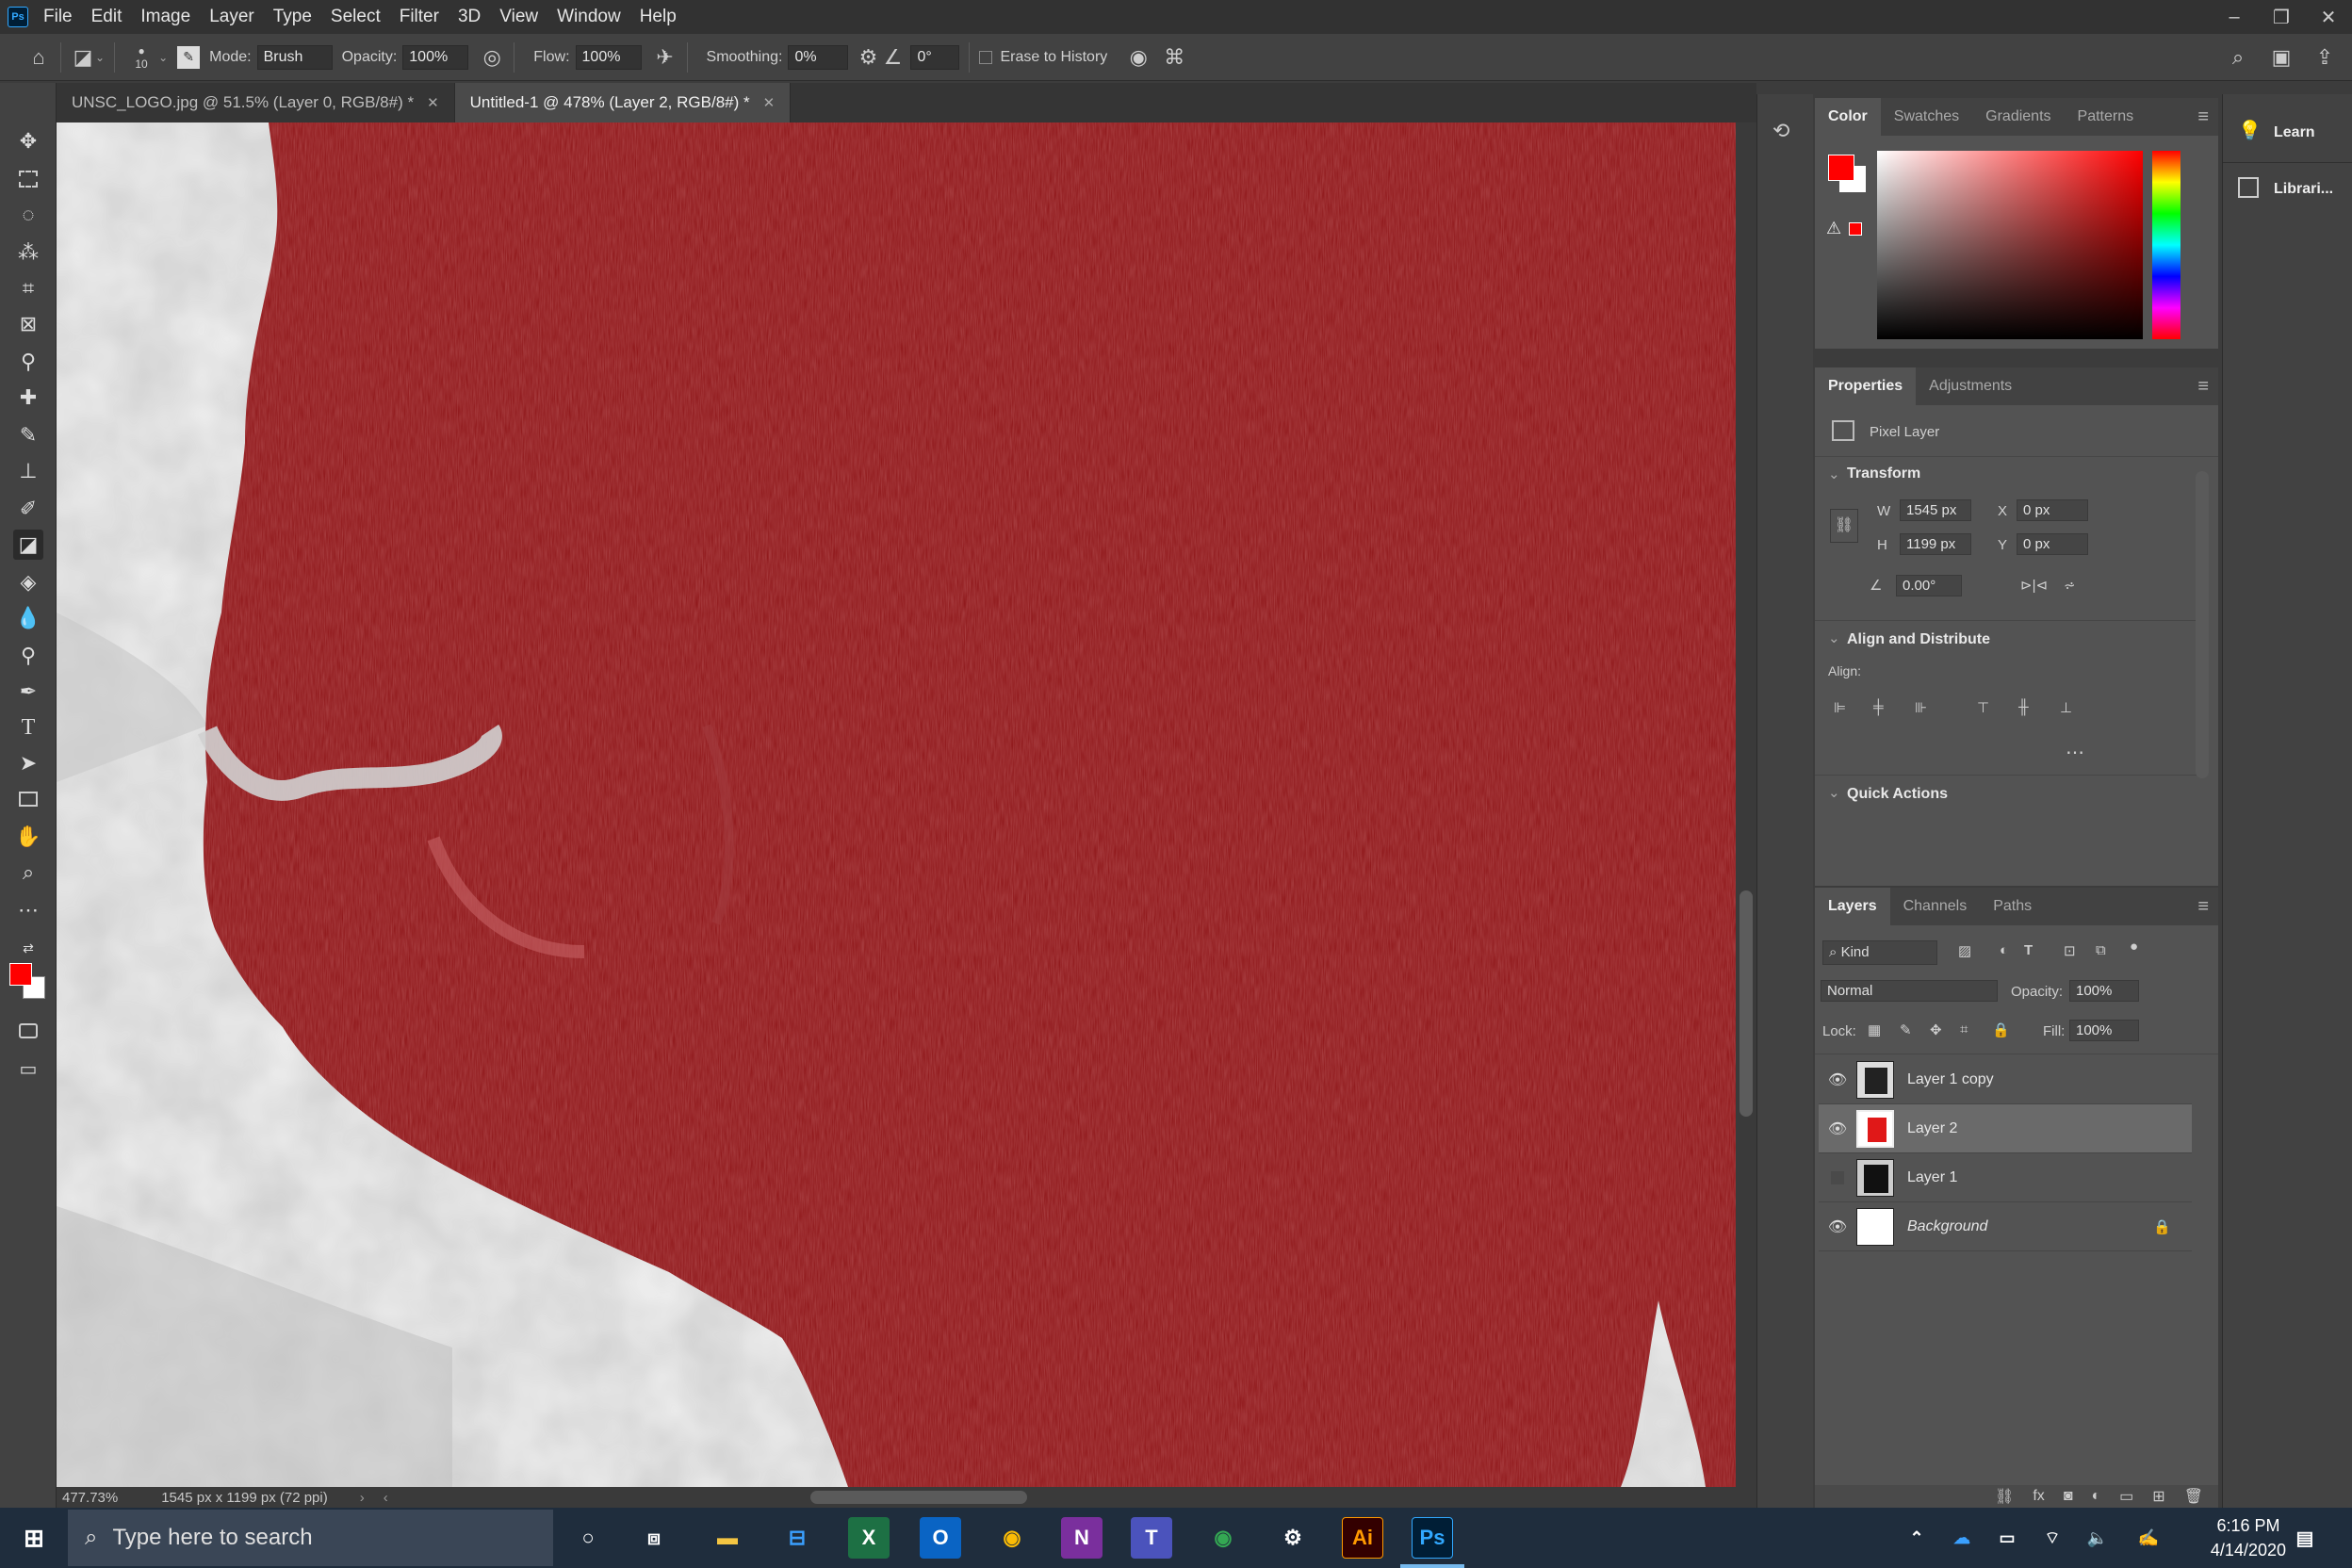 Image resolution: width=2352 pixels, height=1568 pixels. What do you see at coordinates (100, 57) in the screenshot?
I see `dropdown-chevron-icon: ⌄` at bounding box center [100, 57].